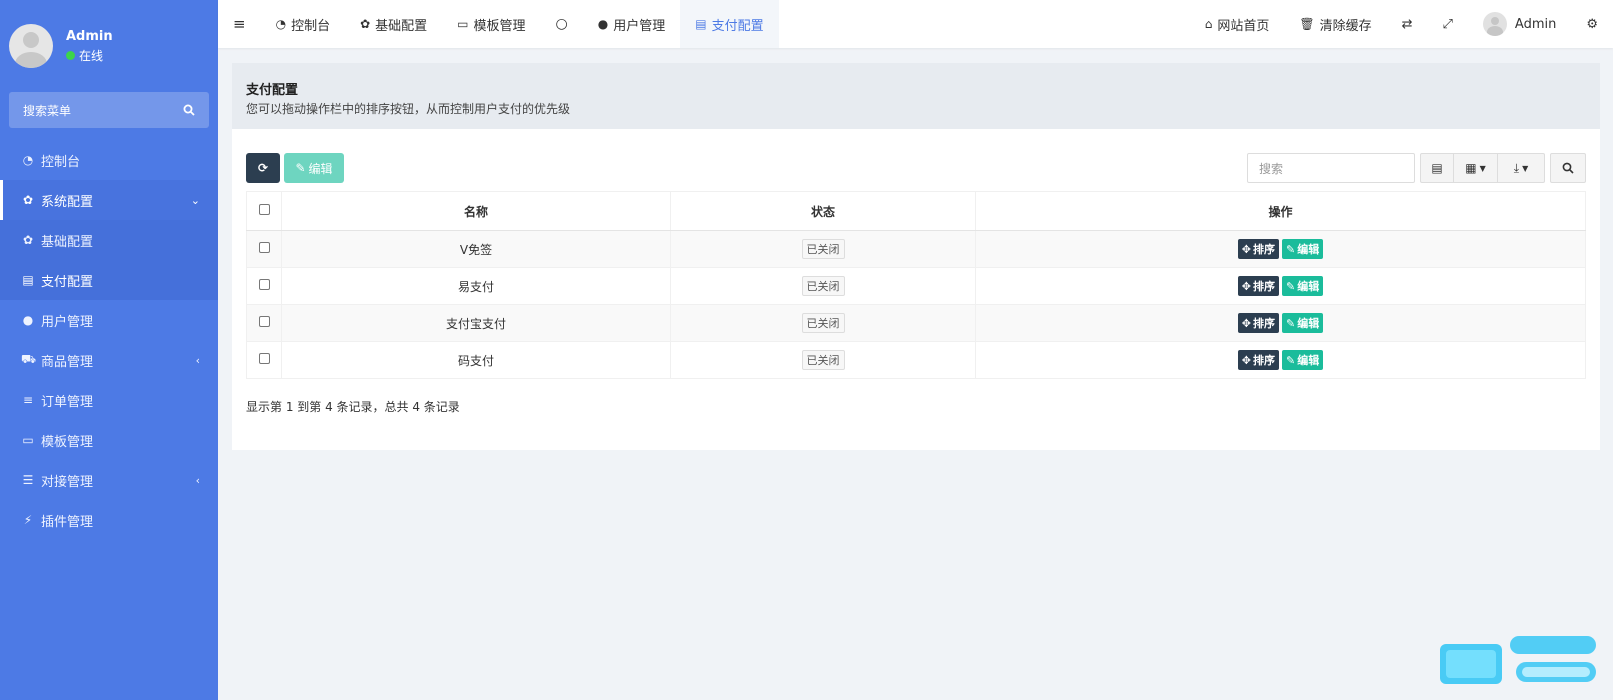  I want to click on columns-button: ▦ ▼, so click(1476, 168).